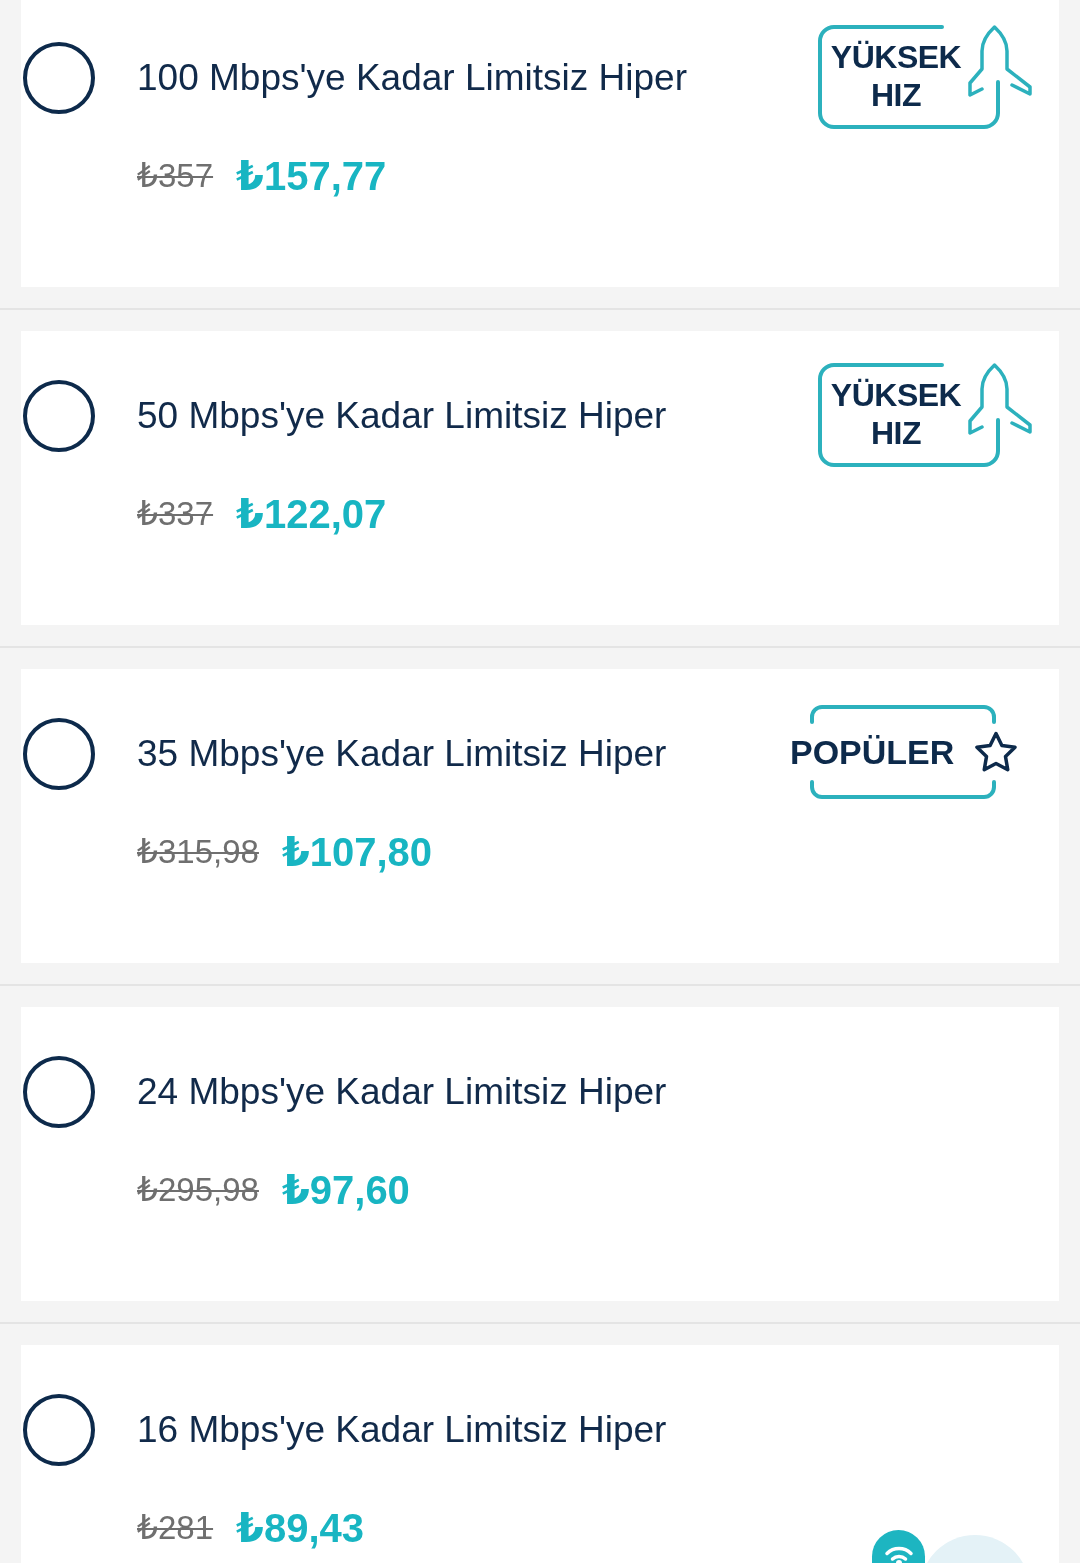  What do you see at coordinates (300, 1528) in the screenshot?
I see `price: ₺89,43` at bounding box center [300, 1528].